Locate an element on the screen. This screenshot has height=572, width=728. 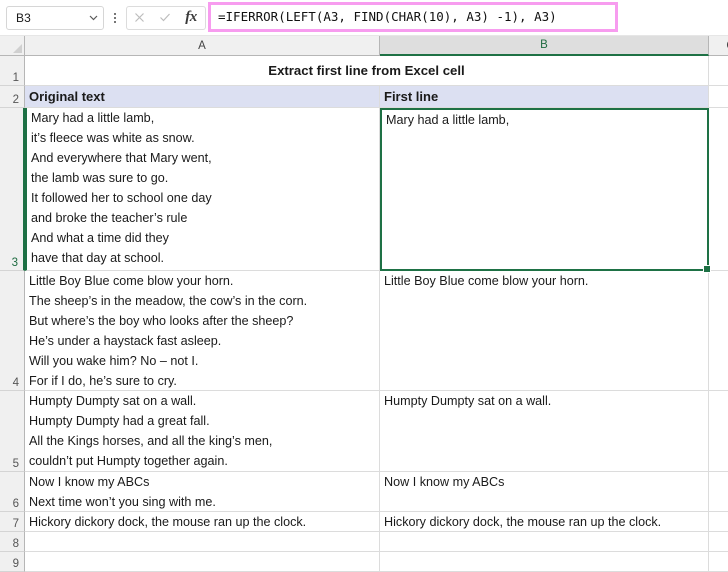
cell-C3 is located at coordinates (718, 189).